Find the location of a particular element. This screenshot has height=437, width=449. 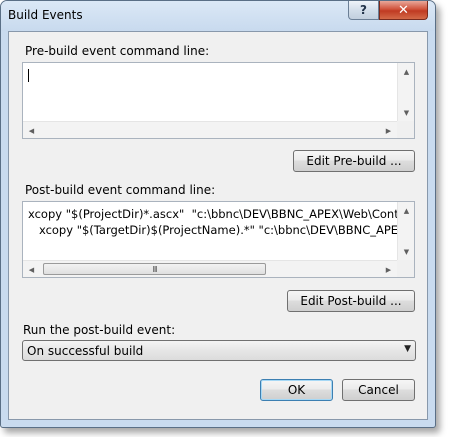

postbuild-horizontal-scrollbar: ◀ III ▶ is located at coordinates (210, 268).